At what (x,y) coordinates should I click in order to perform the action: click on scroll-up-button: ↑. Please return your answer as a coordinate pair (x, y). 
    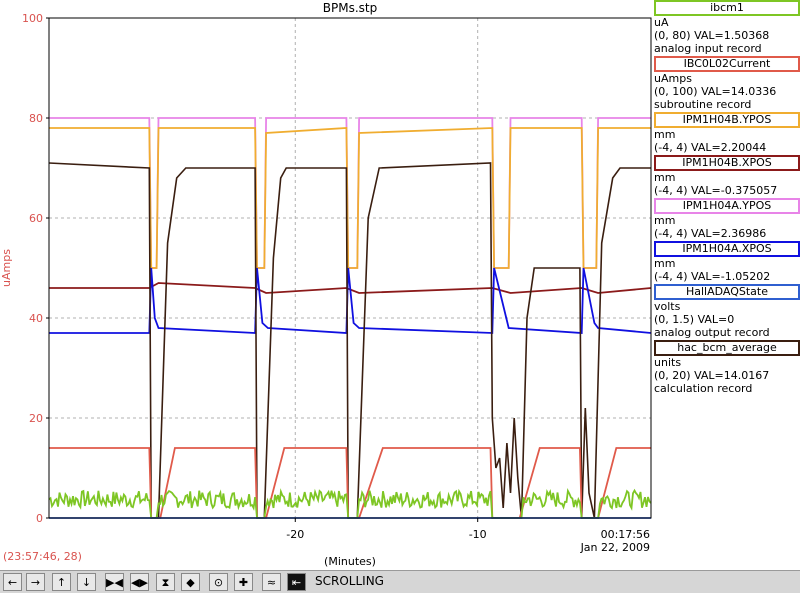
    Looking at the image, I should click on (61, 582).